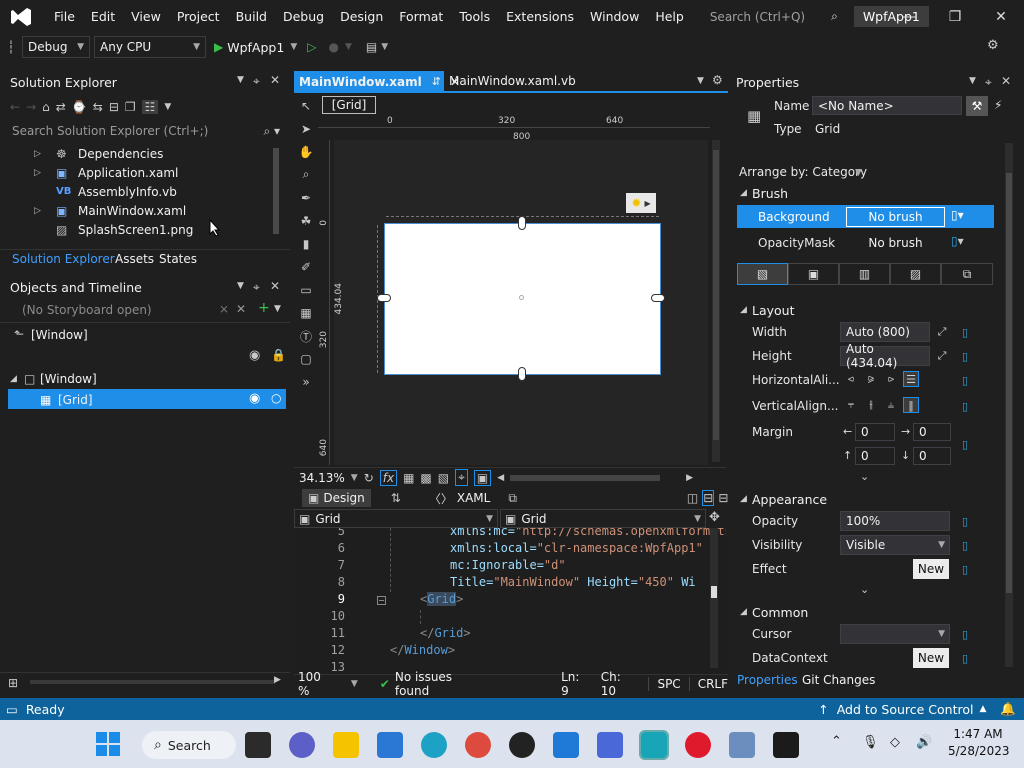 This screenshot has width=1024, height=768. I want to click on margin-bottom-input: 0, so click(932, 456).